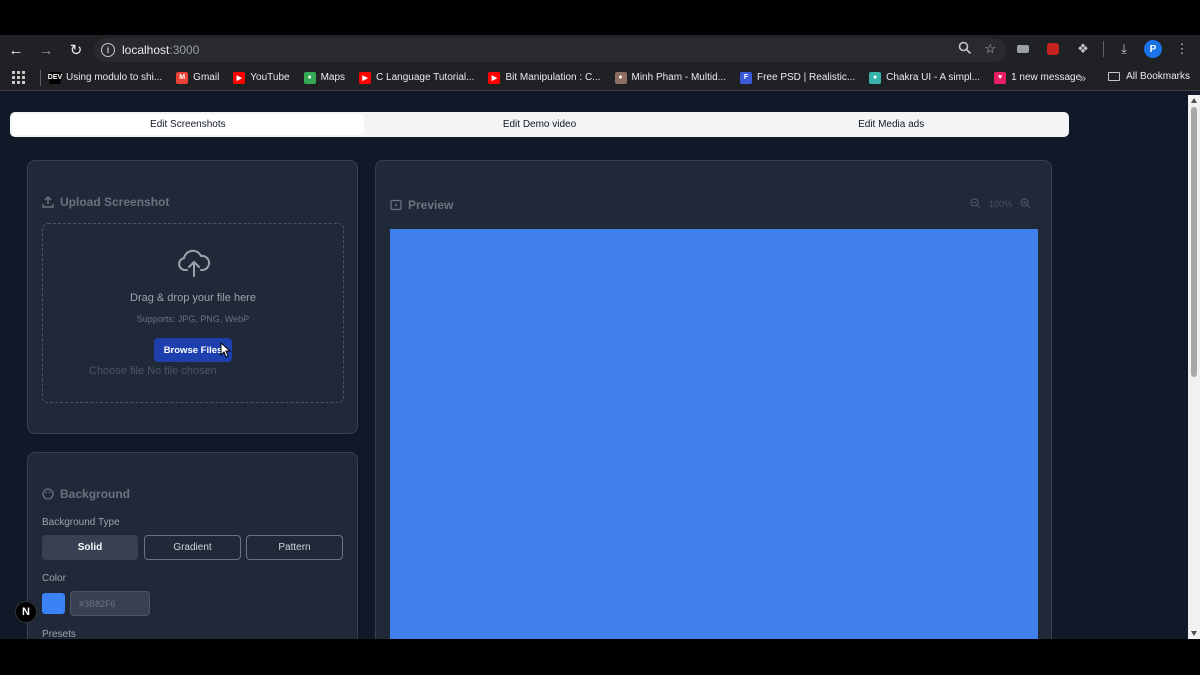  I want to click on preview-card-title: Preview, so click(421, 205).